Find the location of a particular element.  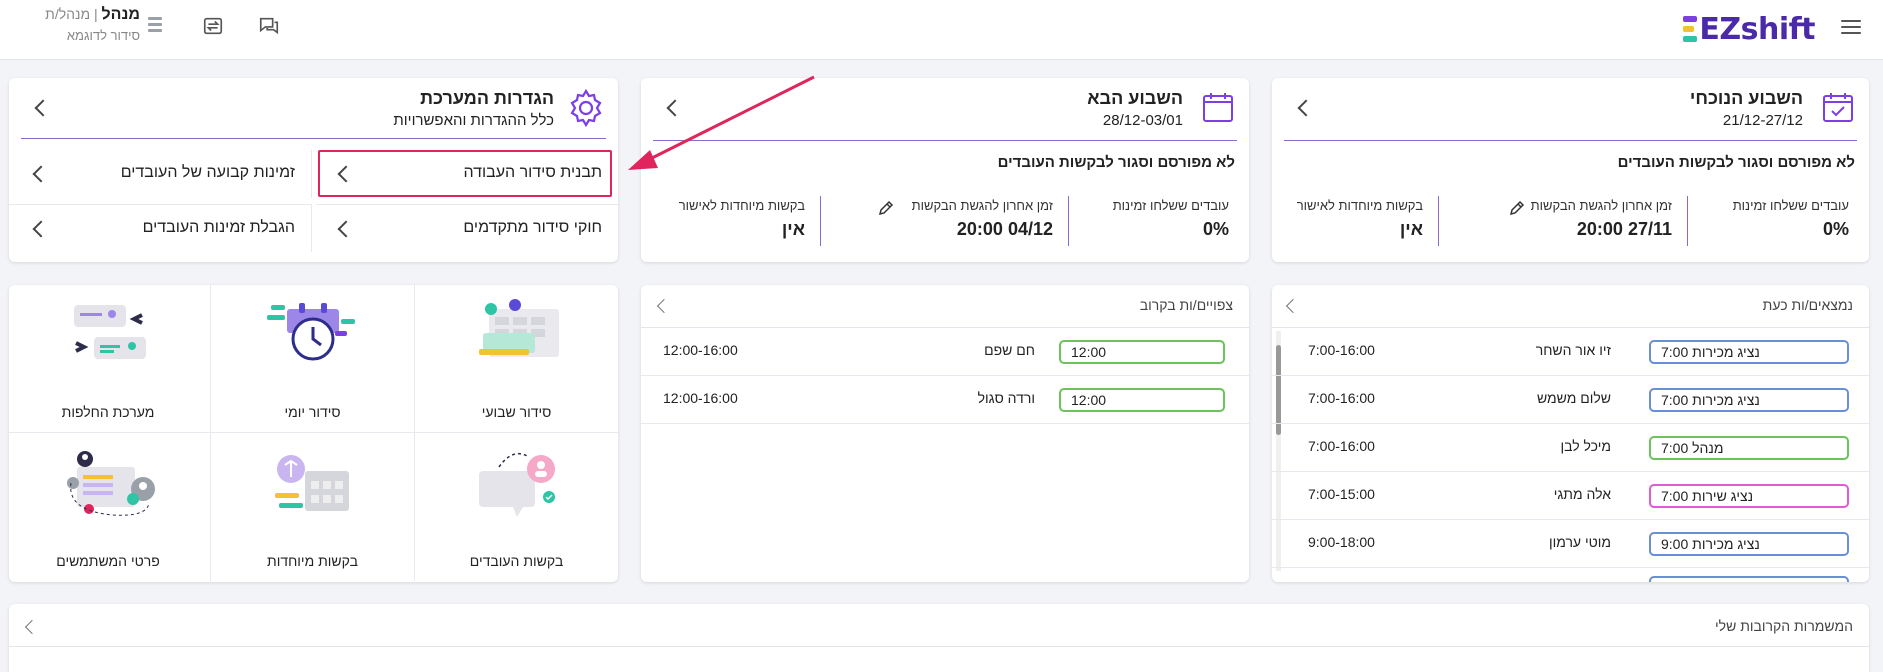

settings-item-availability-limits: הגבלת זמינות העובדים is located at coordinates (160, 228).